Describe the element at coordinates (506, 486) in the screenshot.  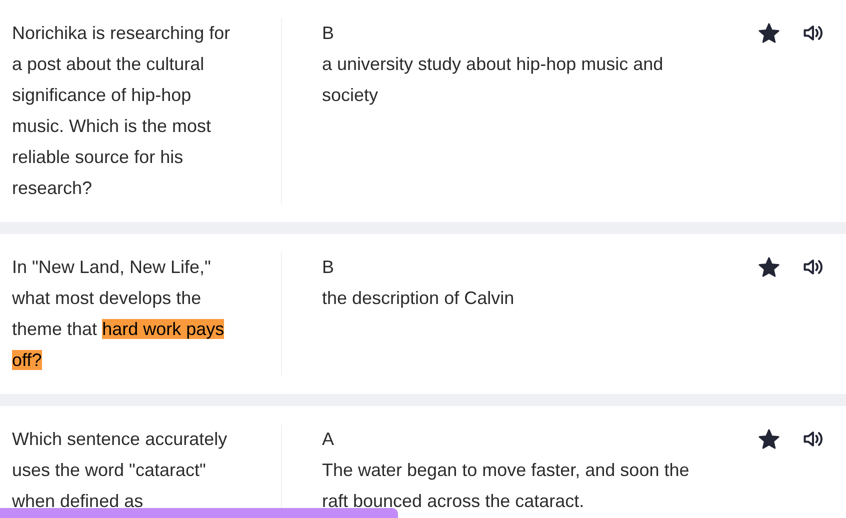
I see `answer-text: The water began to move faster, and soon the raft bounced across the cataract.` at that location.